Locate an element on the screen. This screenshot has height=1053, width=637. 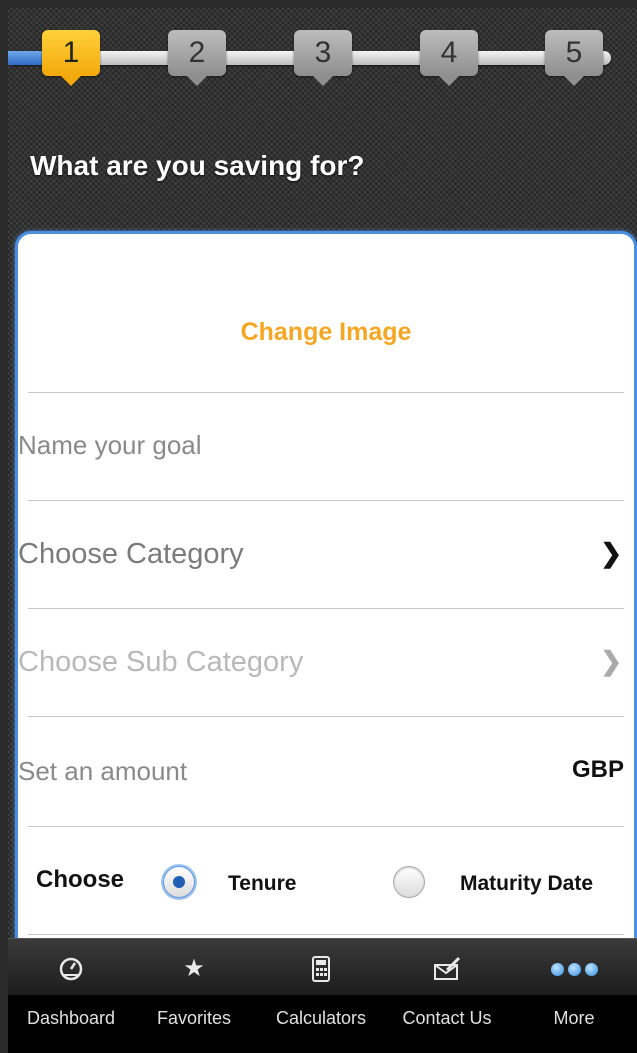
tab-label: Calculators is located at coordinates (321, 1018).